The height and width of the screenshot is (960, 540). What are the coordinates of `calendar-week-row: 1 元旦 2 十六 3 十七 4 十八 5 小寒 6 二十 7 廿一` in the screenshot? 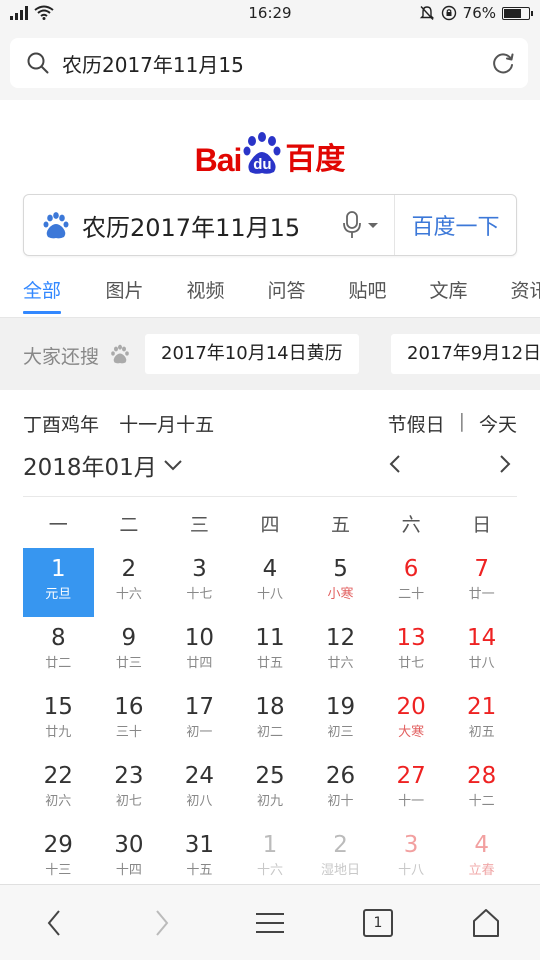 It's located at (270, 582).